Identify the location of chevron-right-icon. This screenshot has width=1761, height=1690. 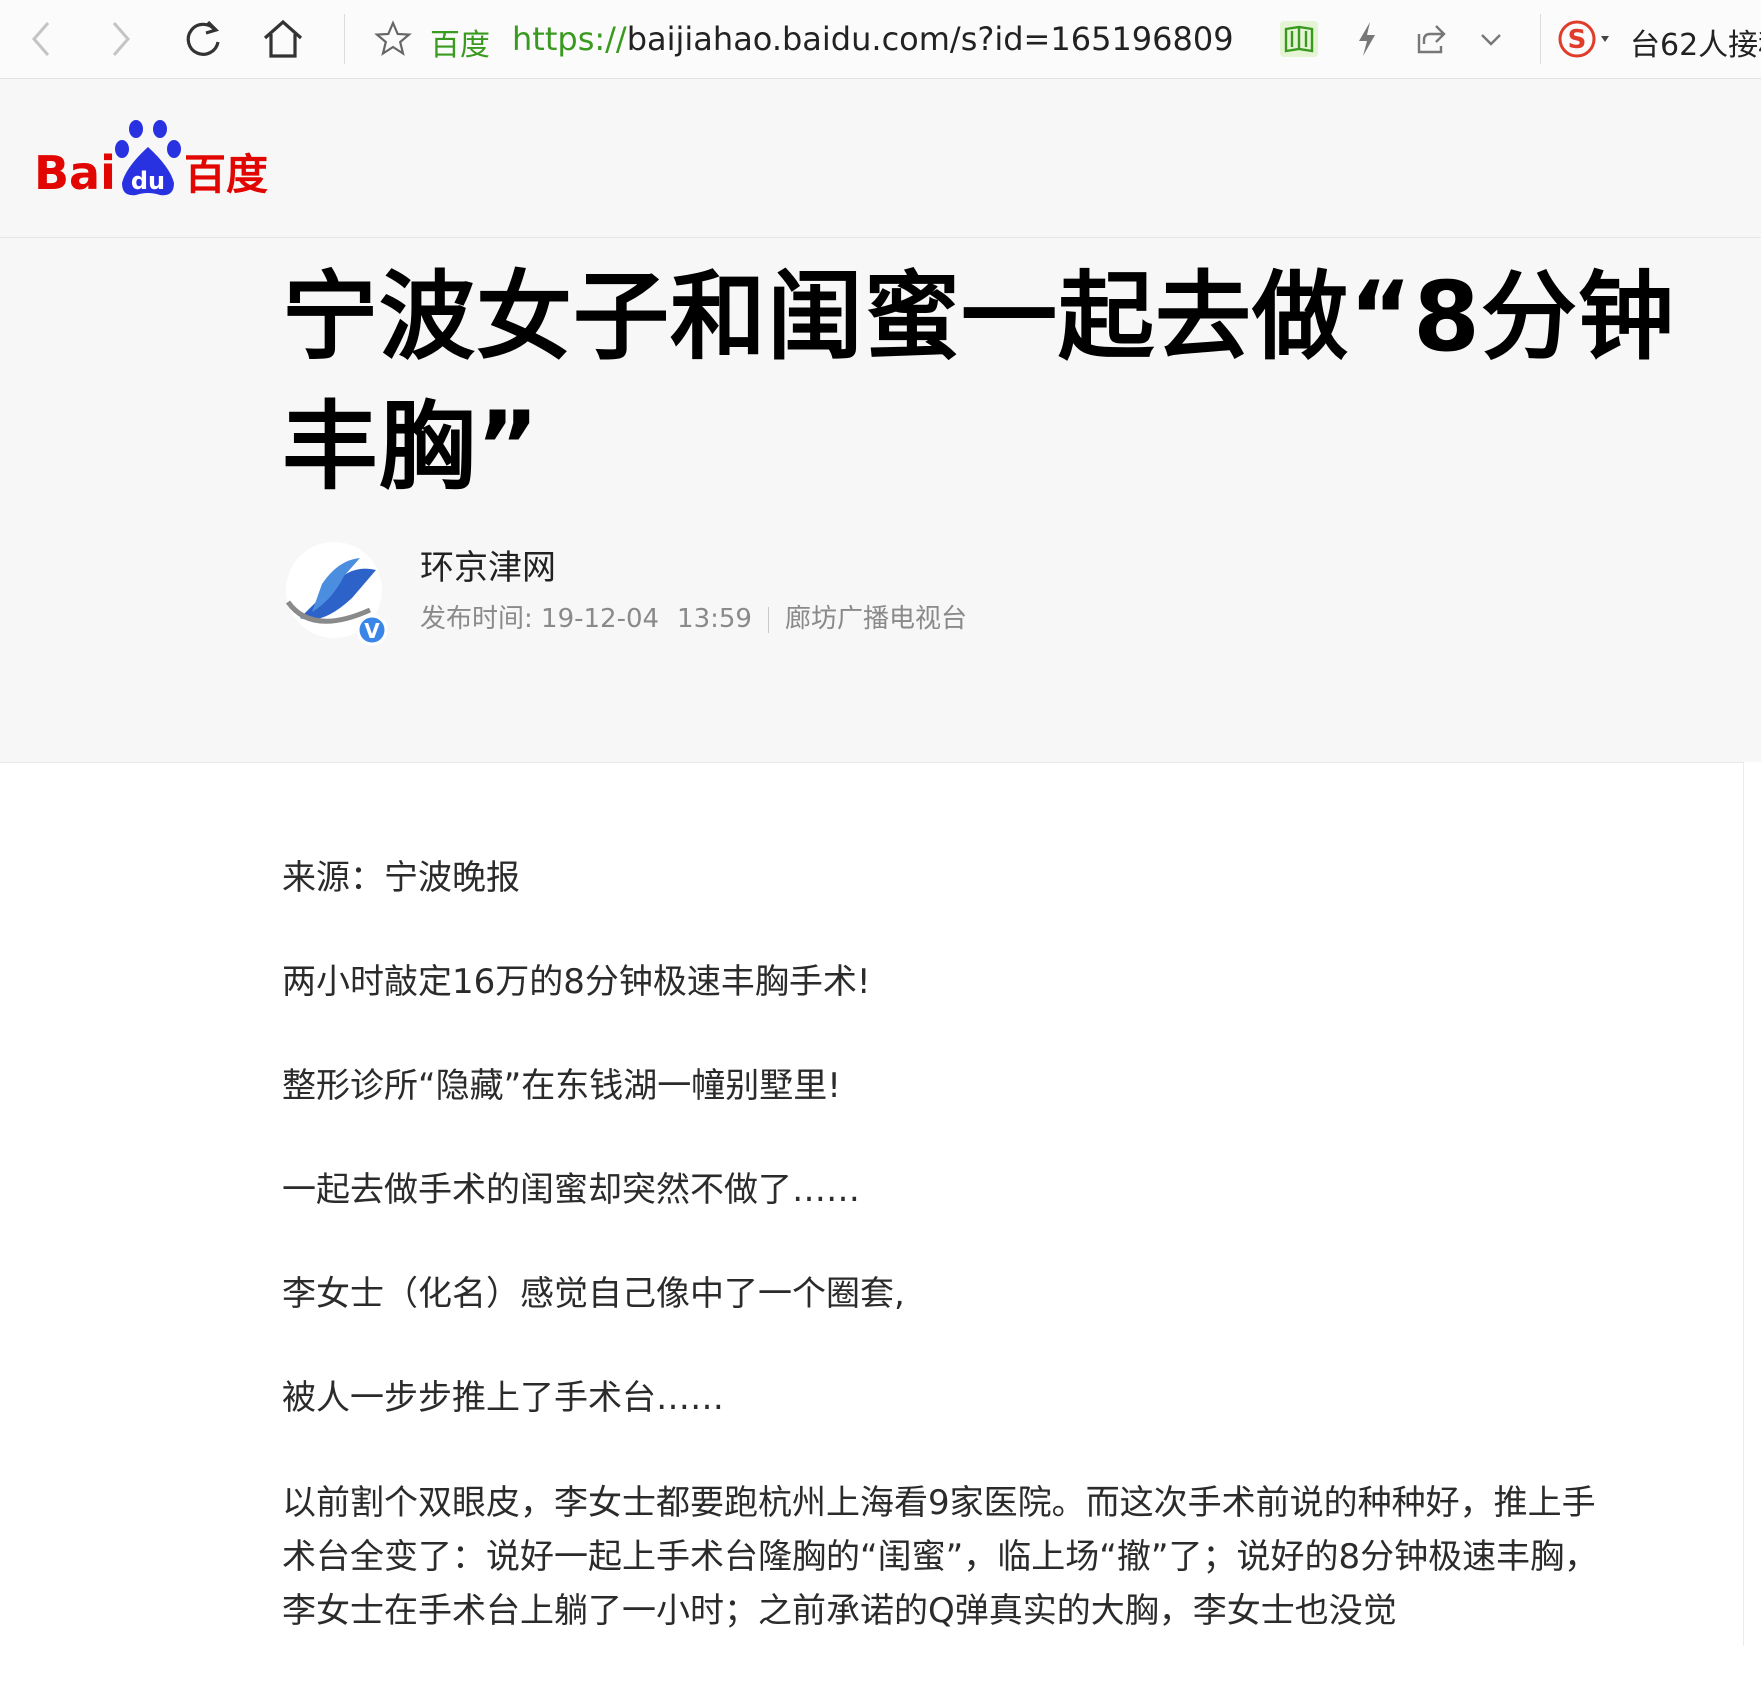
(121, 39).